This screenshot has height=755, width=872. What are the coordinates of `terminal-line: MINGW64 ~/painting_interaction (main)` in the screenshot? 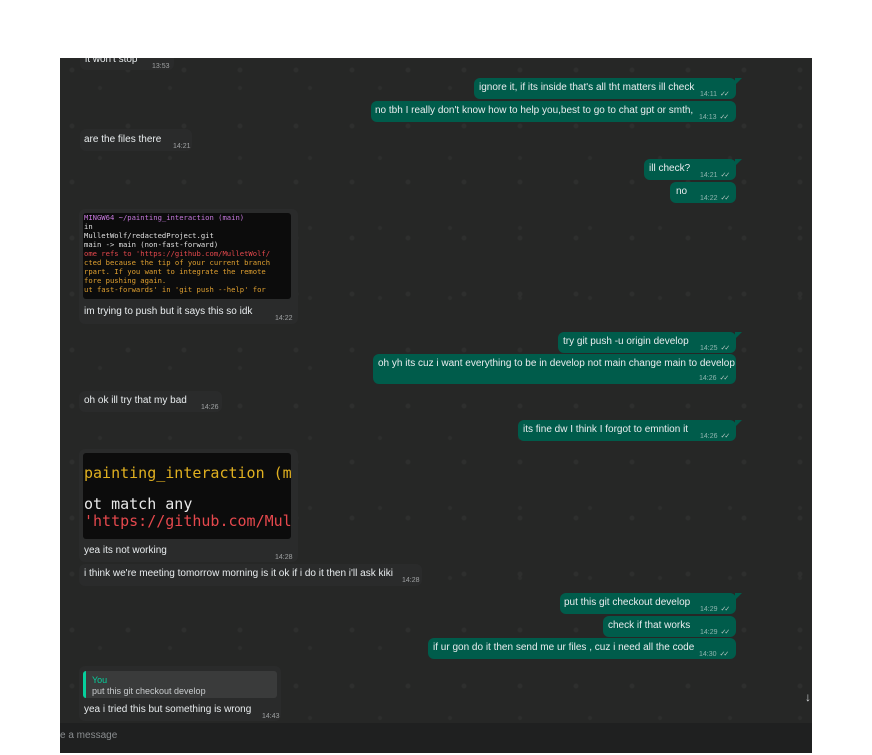 It's located at (164, 217).